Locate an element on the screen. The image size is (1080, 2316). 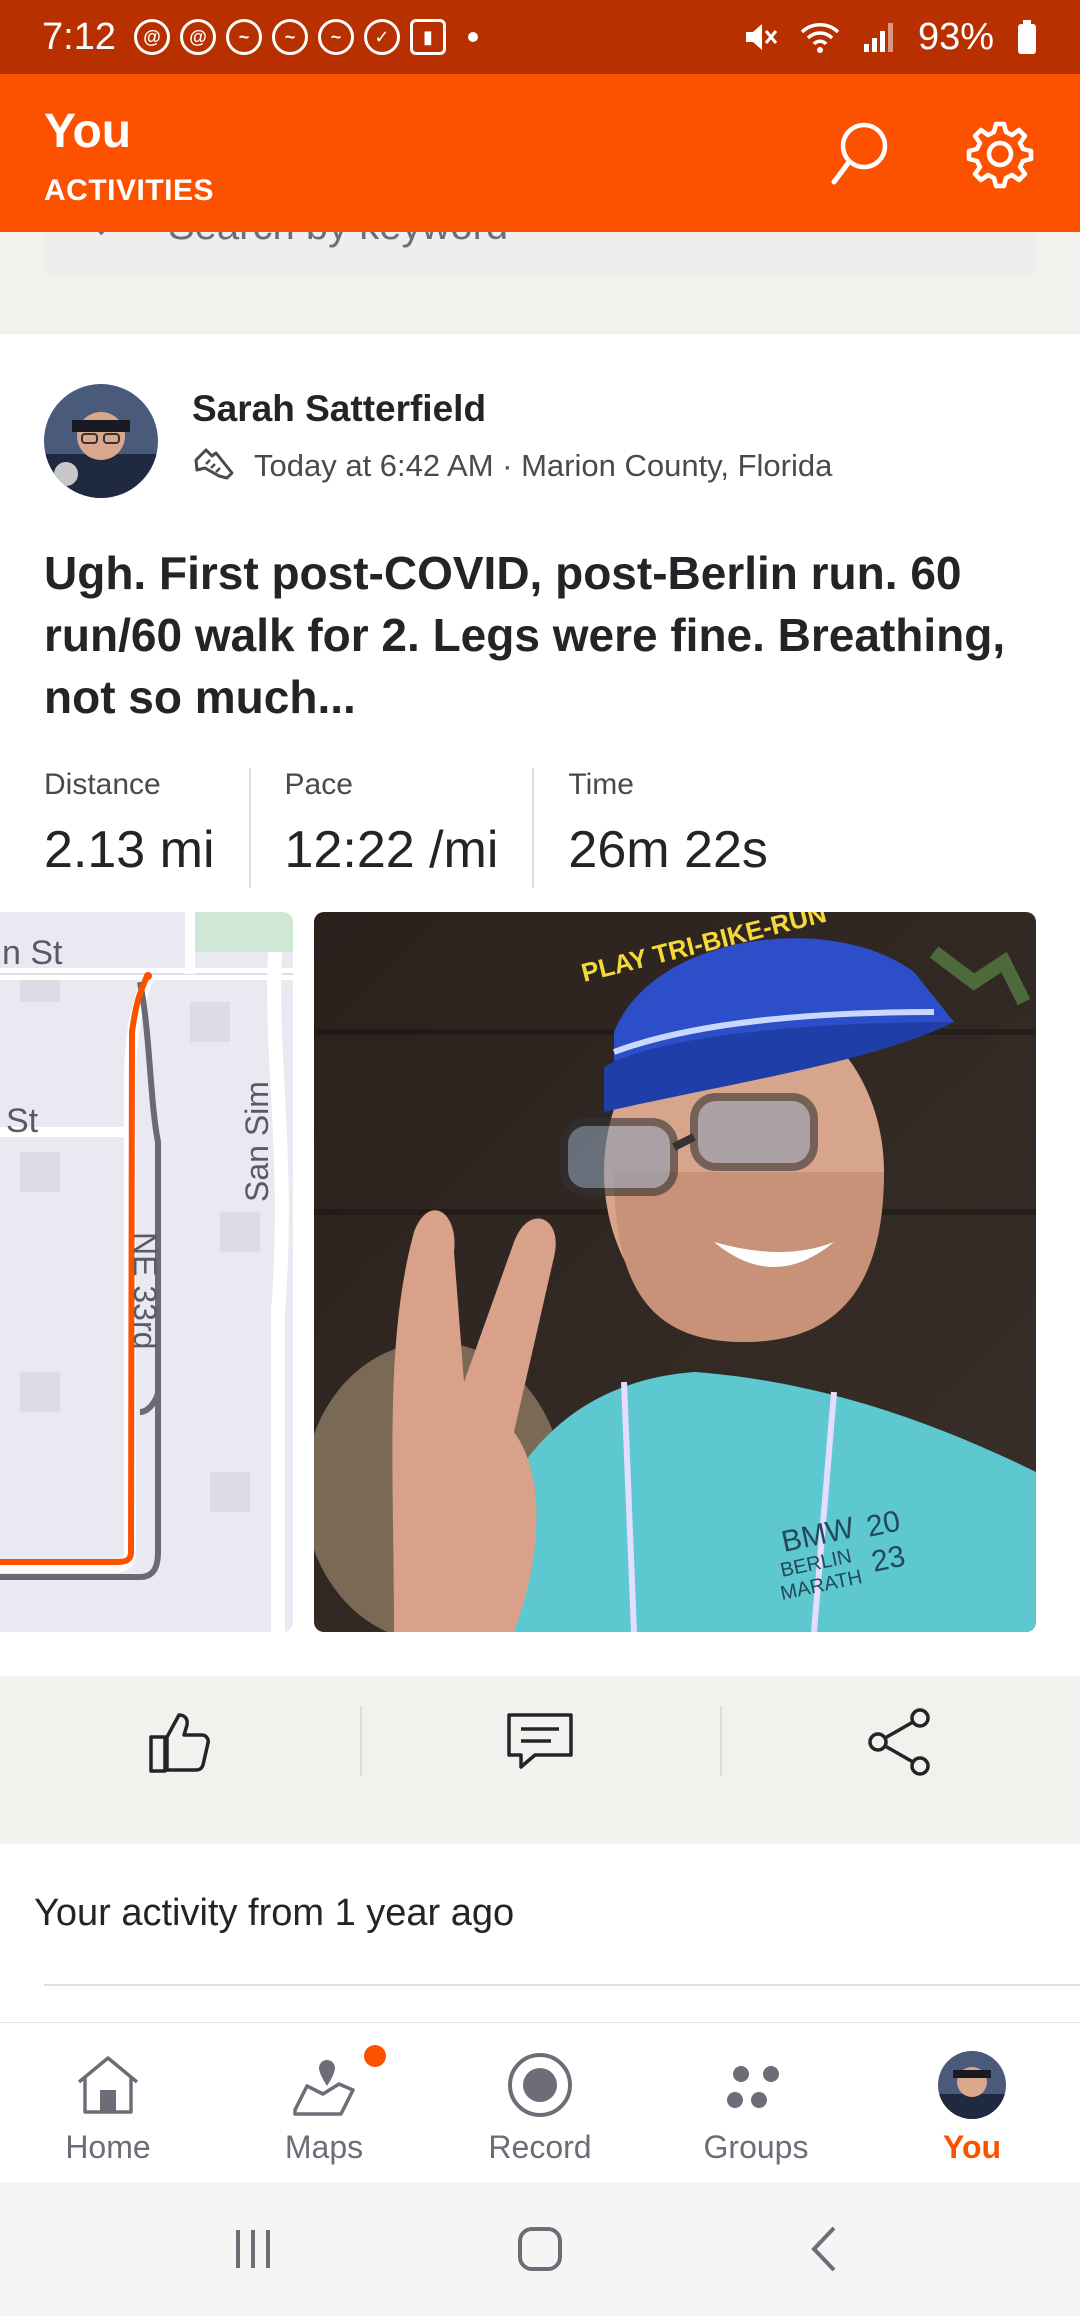
app-header: You ACTIVITIES is located at coordinates (540, 153).